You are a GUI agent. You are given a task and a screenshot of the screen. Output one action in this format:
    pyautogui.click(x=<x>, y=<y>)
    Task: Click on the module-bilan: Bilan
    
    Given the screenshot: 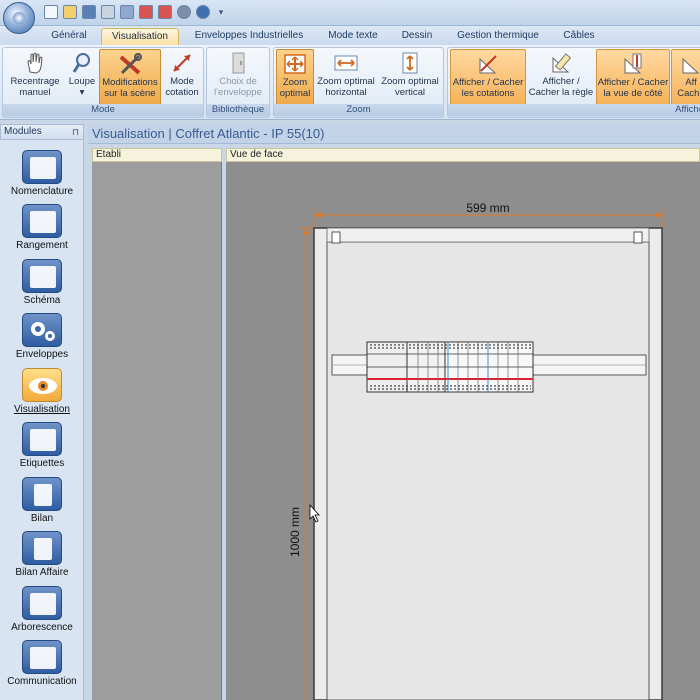 What is the action you would take?
    pyautogui.click(x=42, y=498)
    